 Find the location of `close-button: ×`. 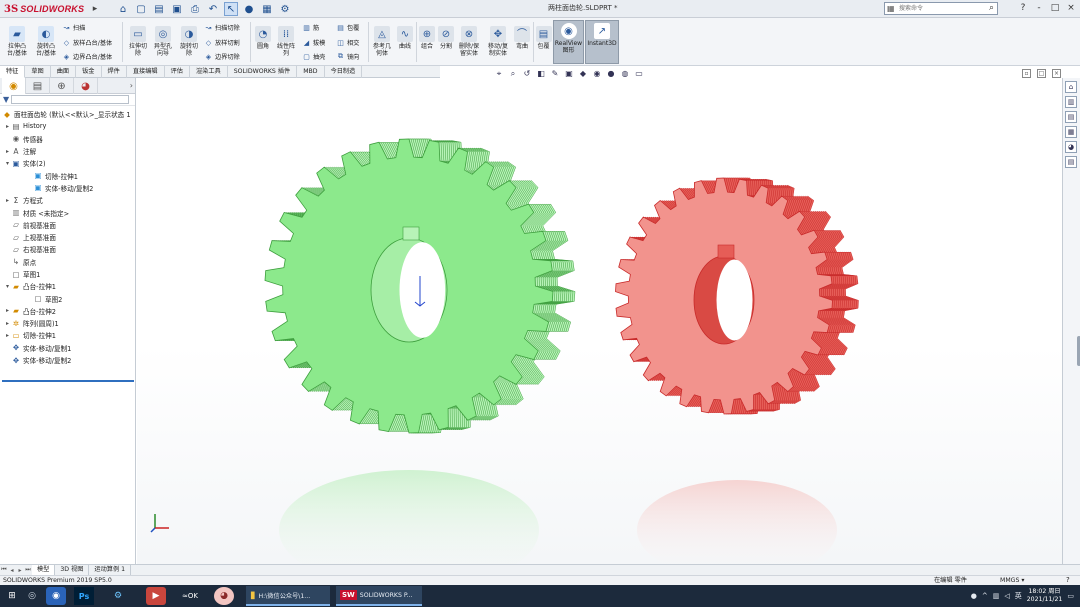

close-button: × is located at coordinates (1071, 8).